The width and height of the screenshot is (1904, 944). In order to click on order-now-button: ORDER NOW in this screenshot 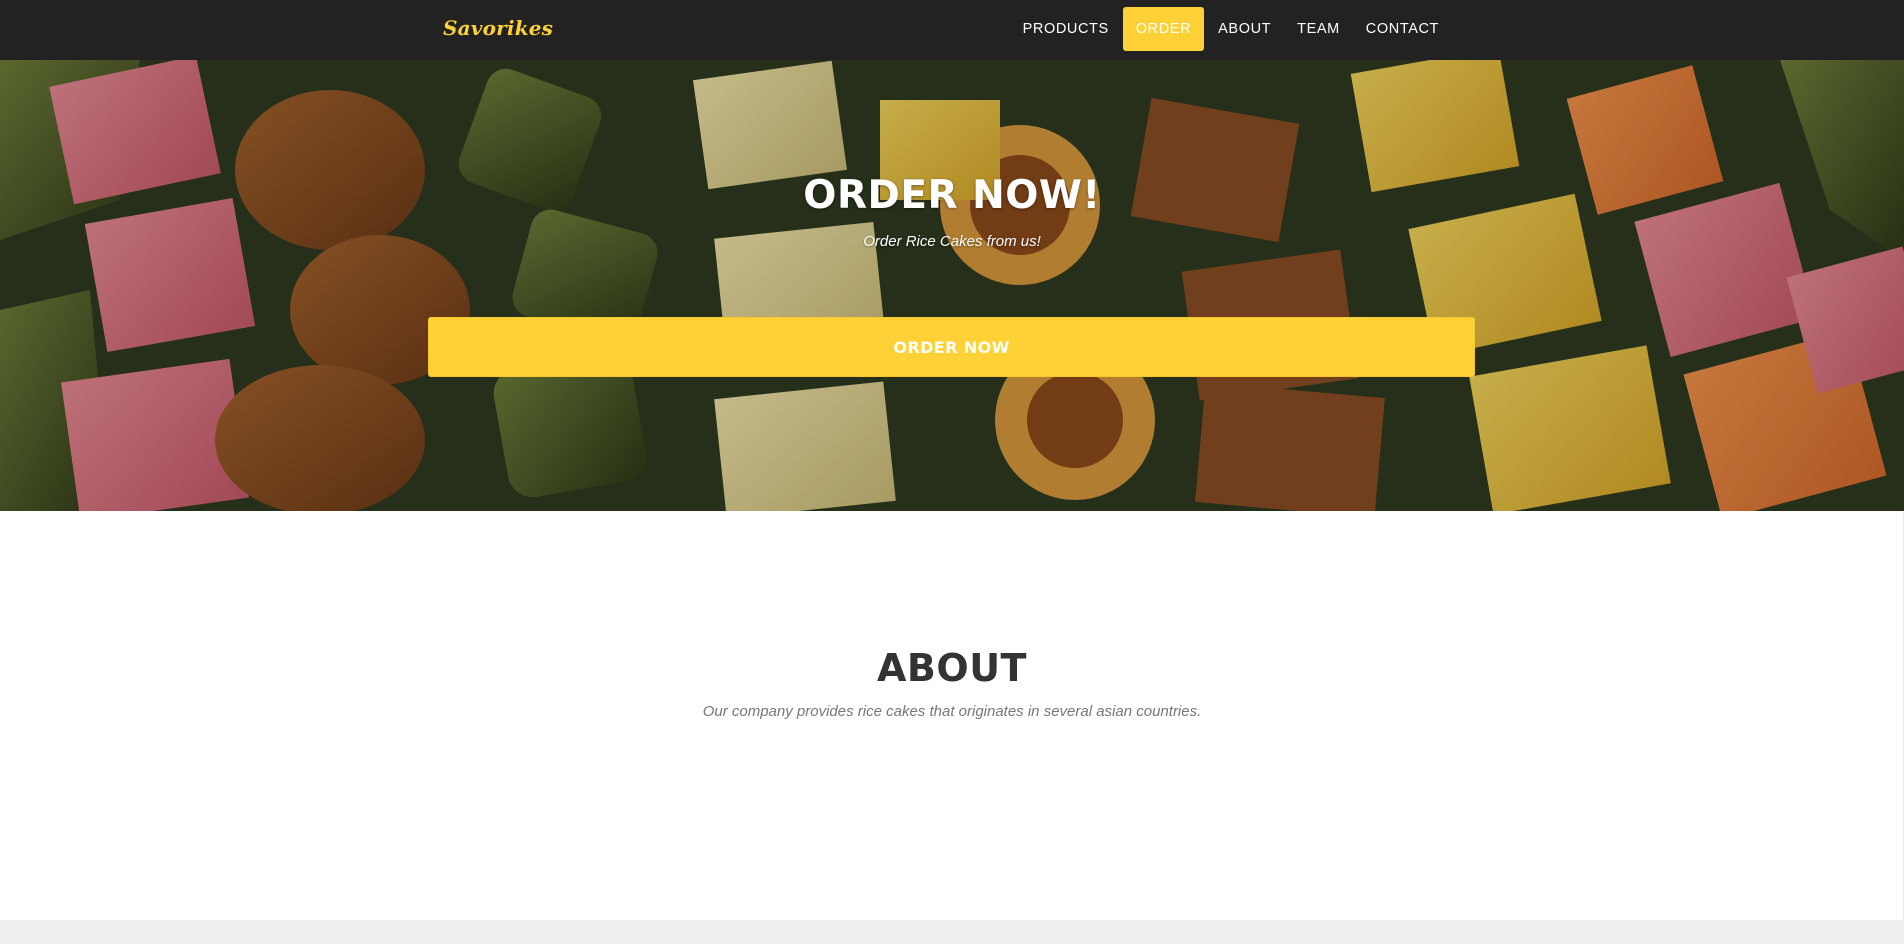, I will do `click(951, 347)`.